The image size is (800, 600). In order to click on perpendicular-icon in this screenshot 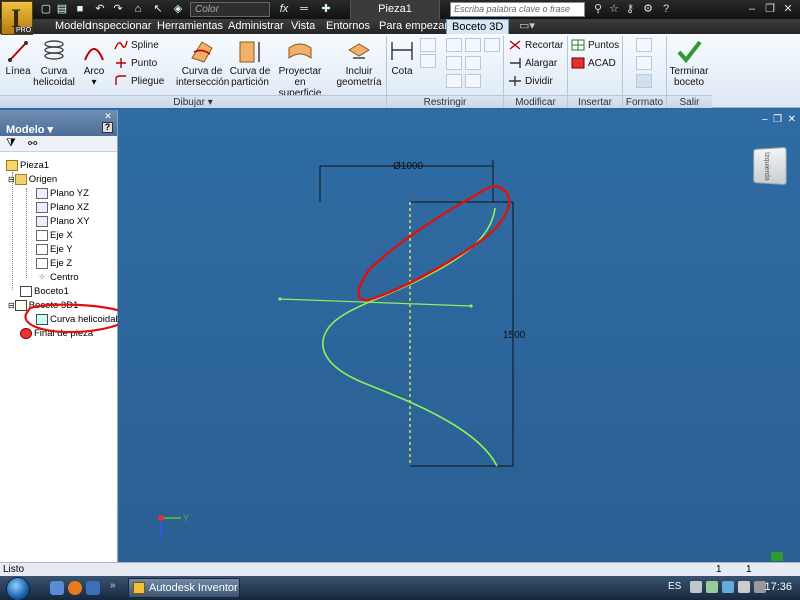, I will do `click(454, 45)`.